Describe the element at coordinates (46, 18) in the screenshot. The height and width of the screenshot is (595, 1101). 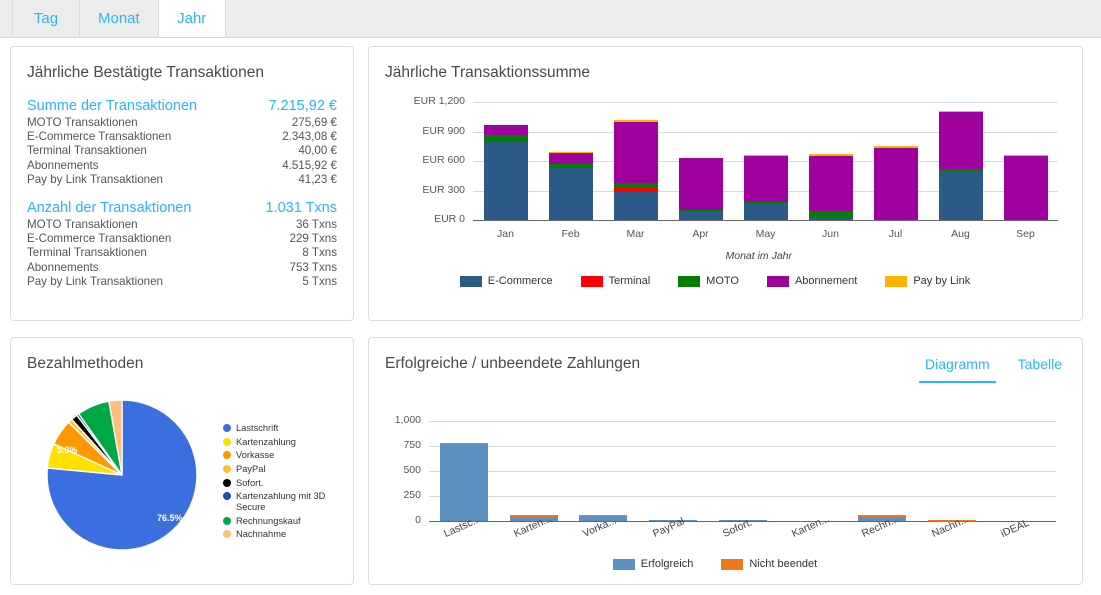
I see `tab-tag: Tag` at that location.